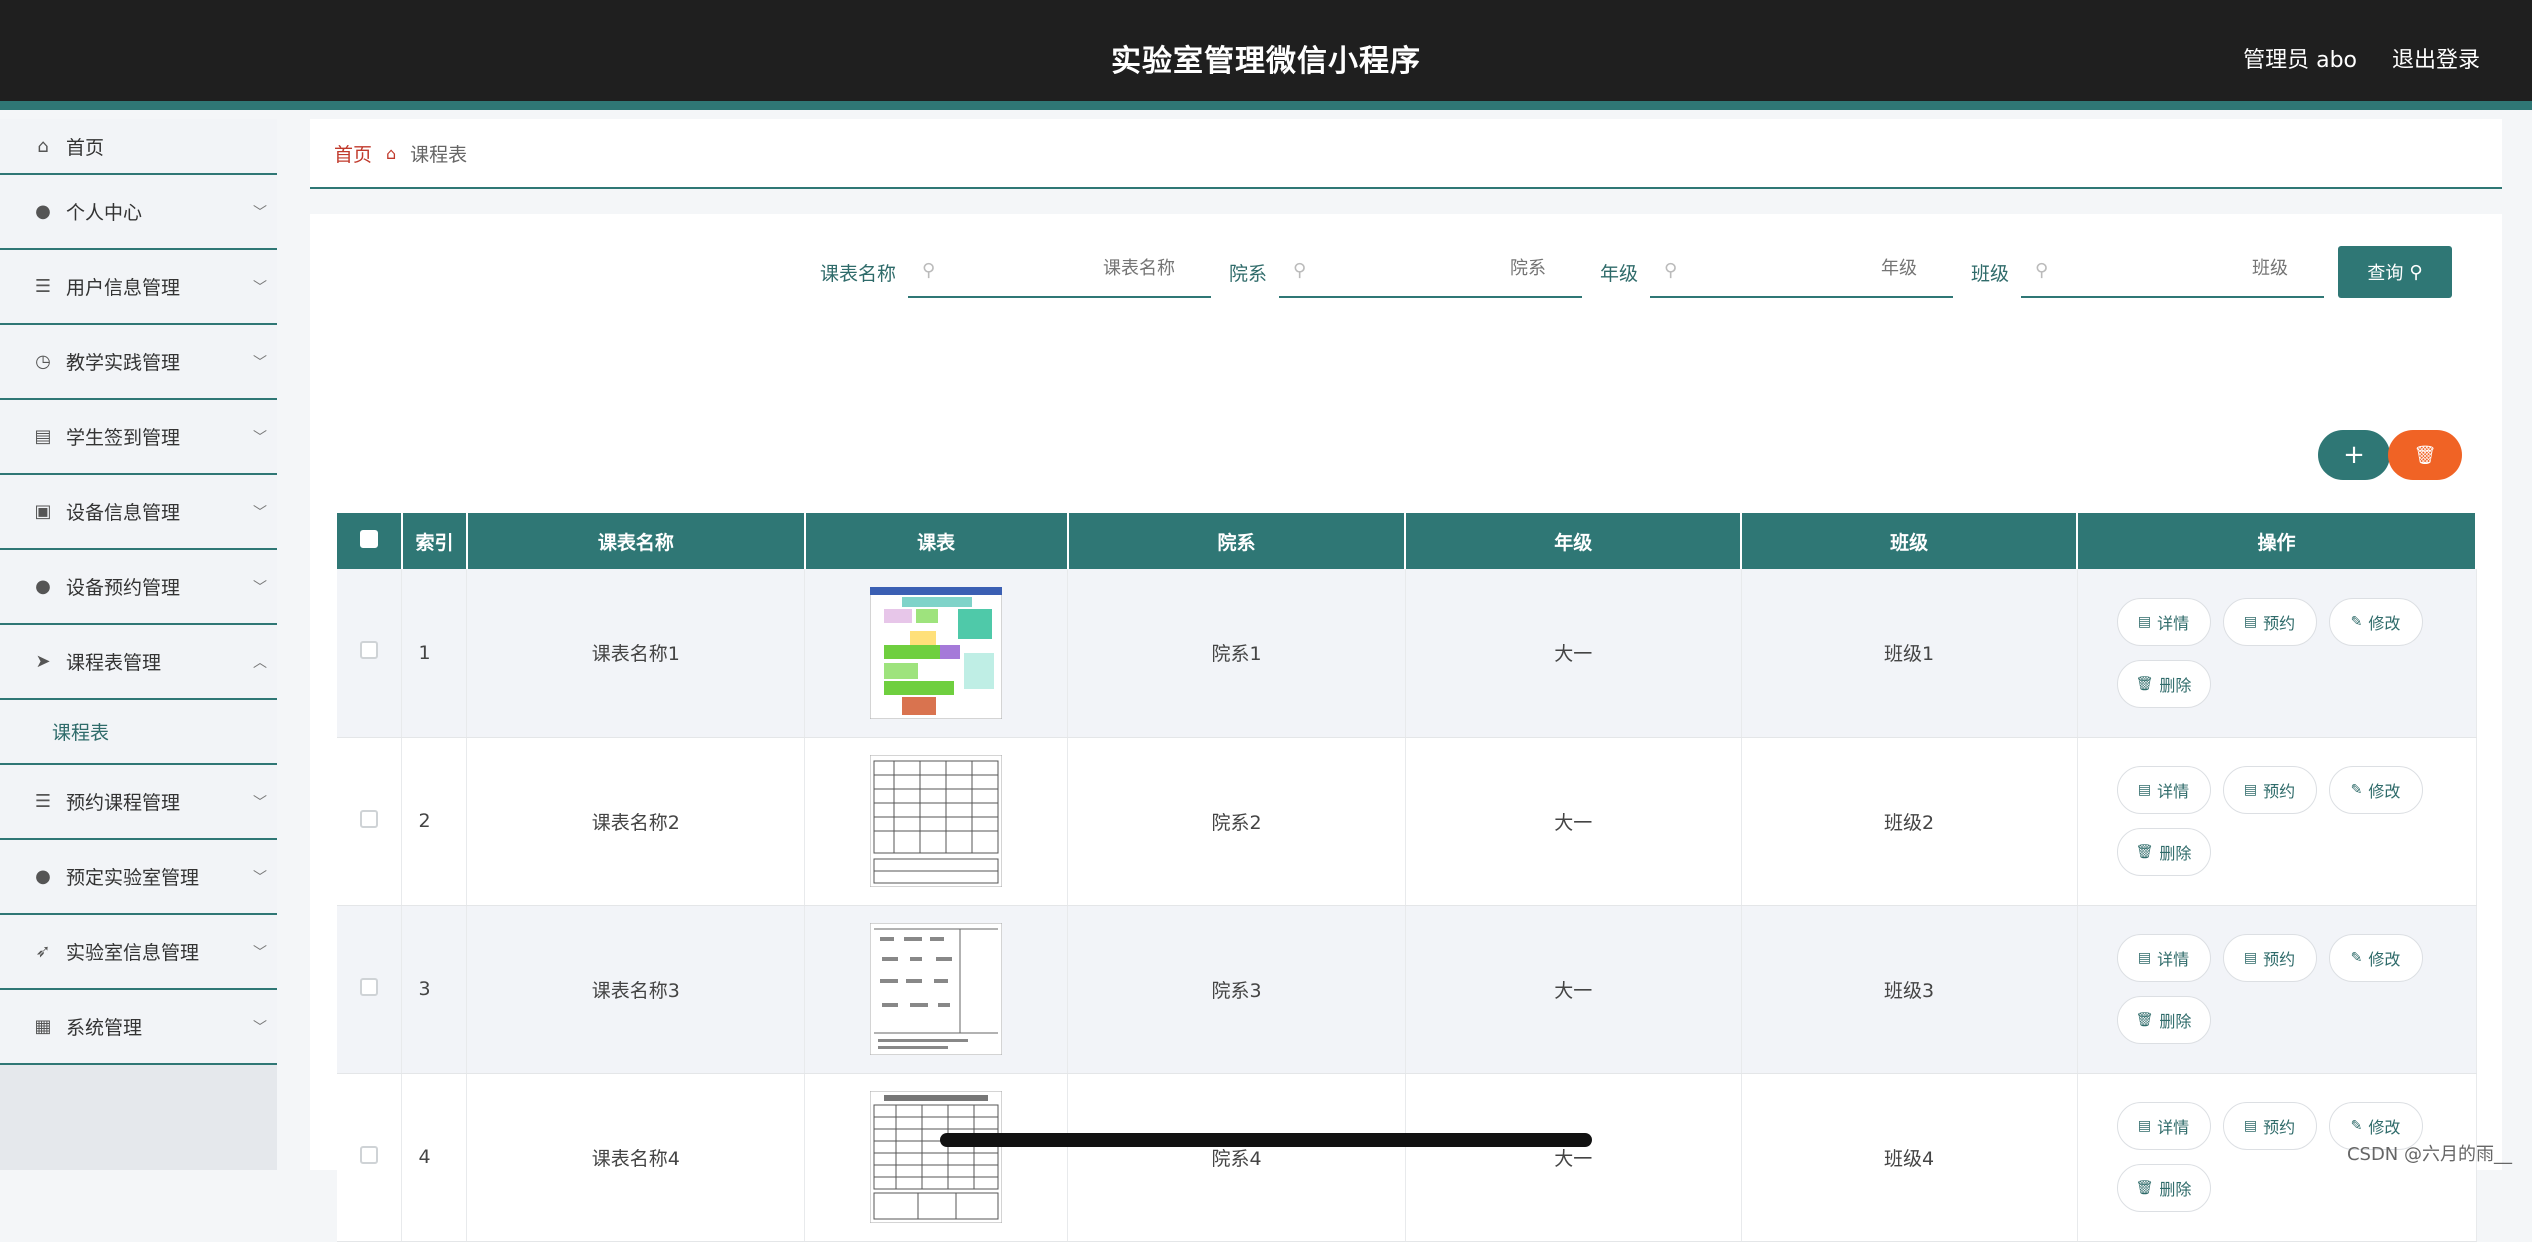 The height and width of the screenshot is (1242, 2532). What do you see at coordinates (2356, 790) in the screenshot?
I see `edit-icon: ✎` at bounding box center [2356, 790].